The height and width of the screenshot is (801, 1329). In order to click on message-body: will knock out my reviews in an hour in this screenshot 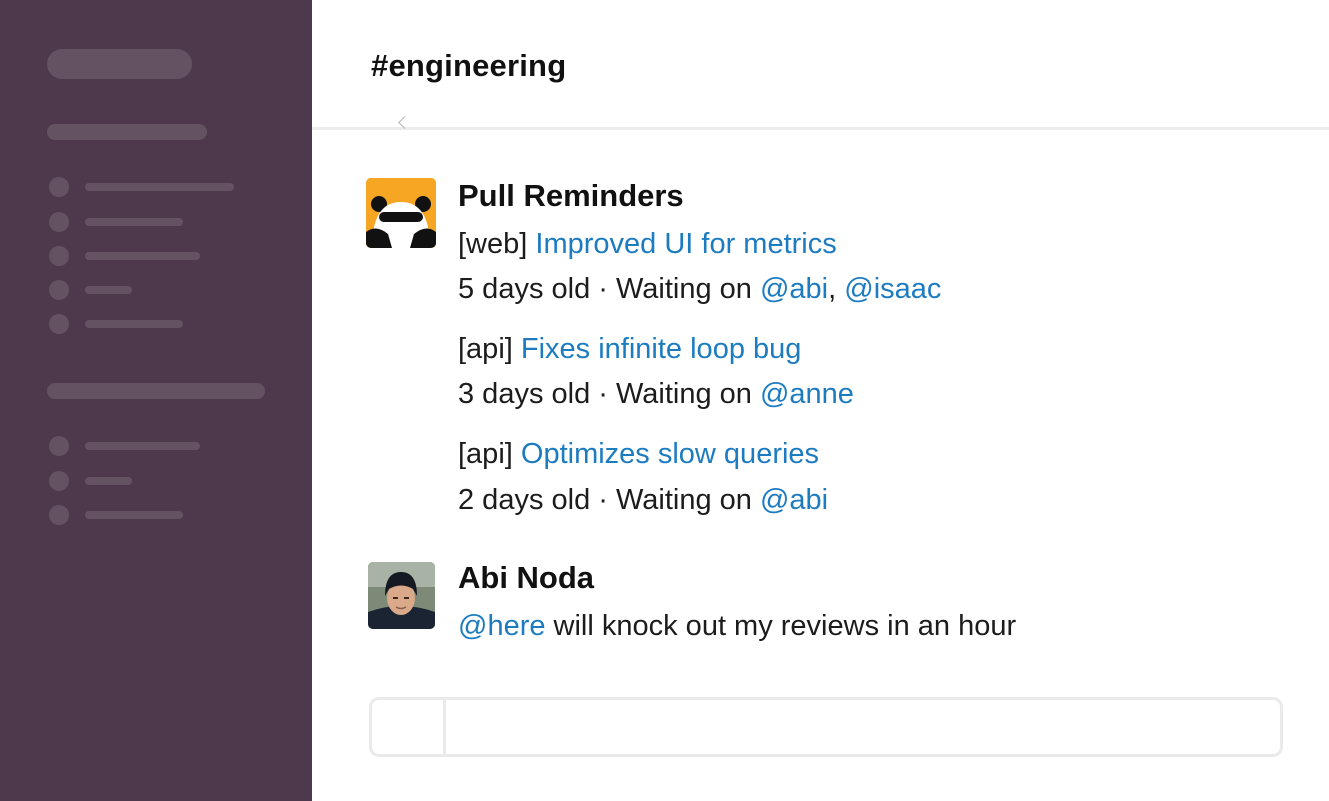, I will do `click(781, 626)`.